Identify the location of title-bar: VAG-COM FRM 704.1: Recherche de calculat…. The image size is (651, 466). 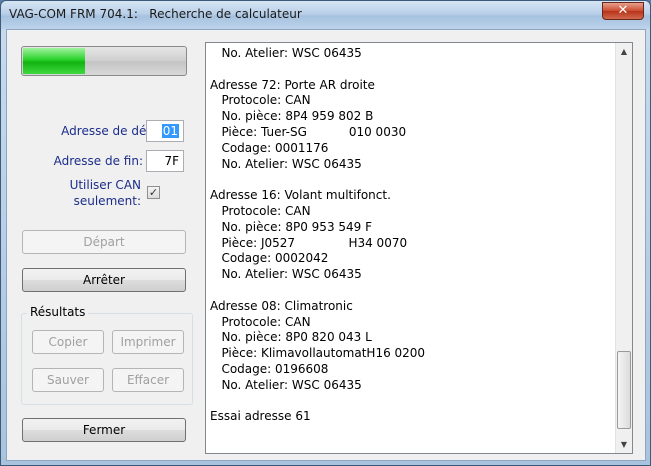
(325, 15).